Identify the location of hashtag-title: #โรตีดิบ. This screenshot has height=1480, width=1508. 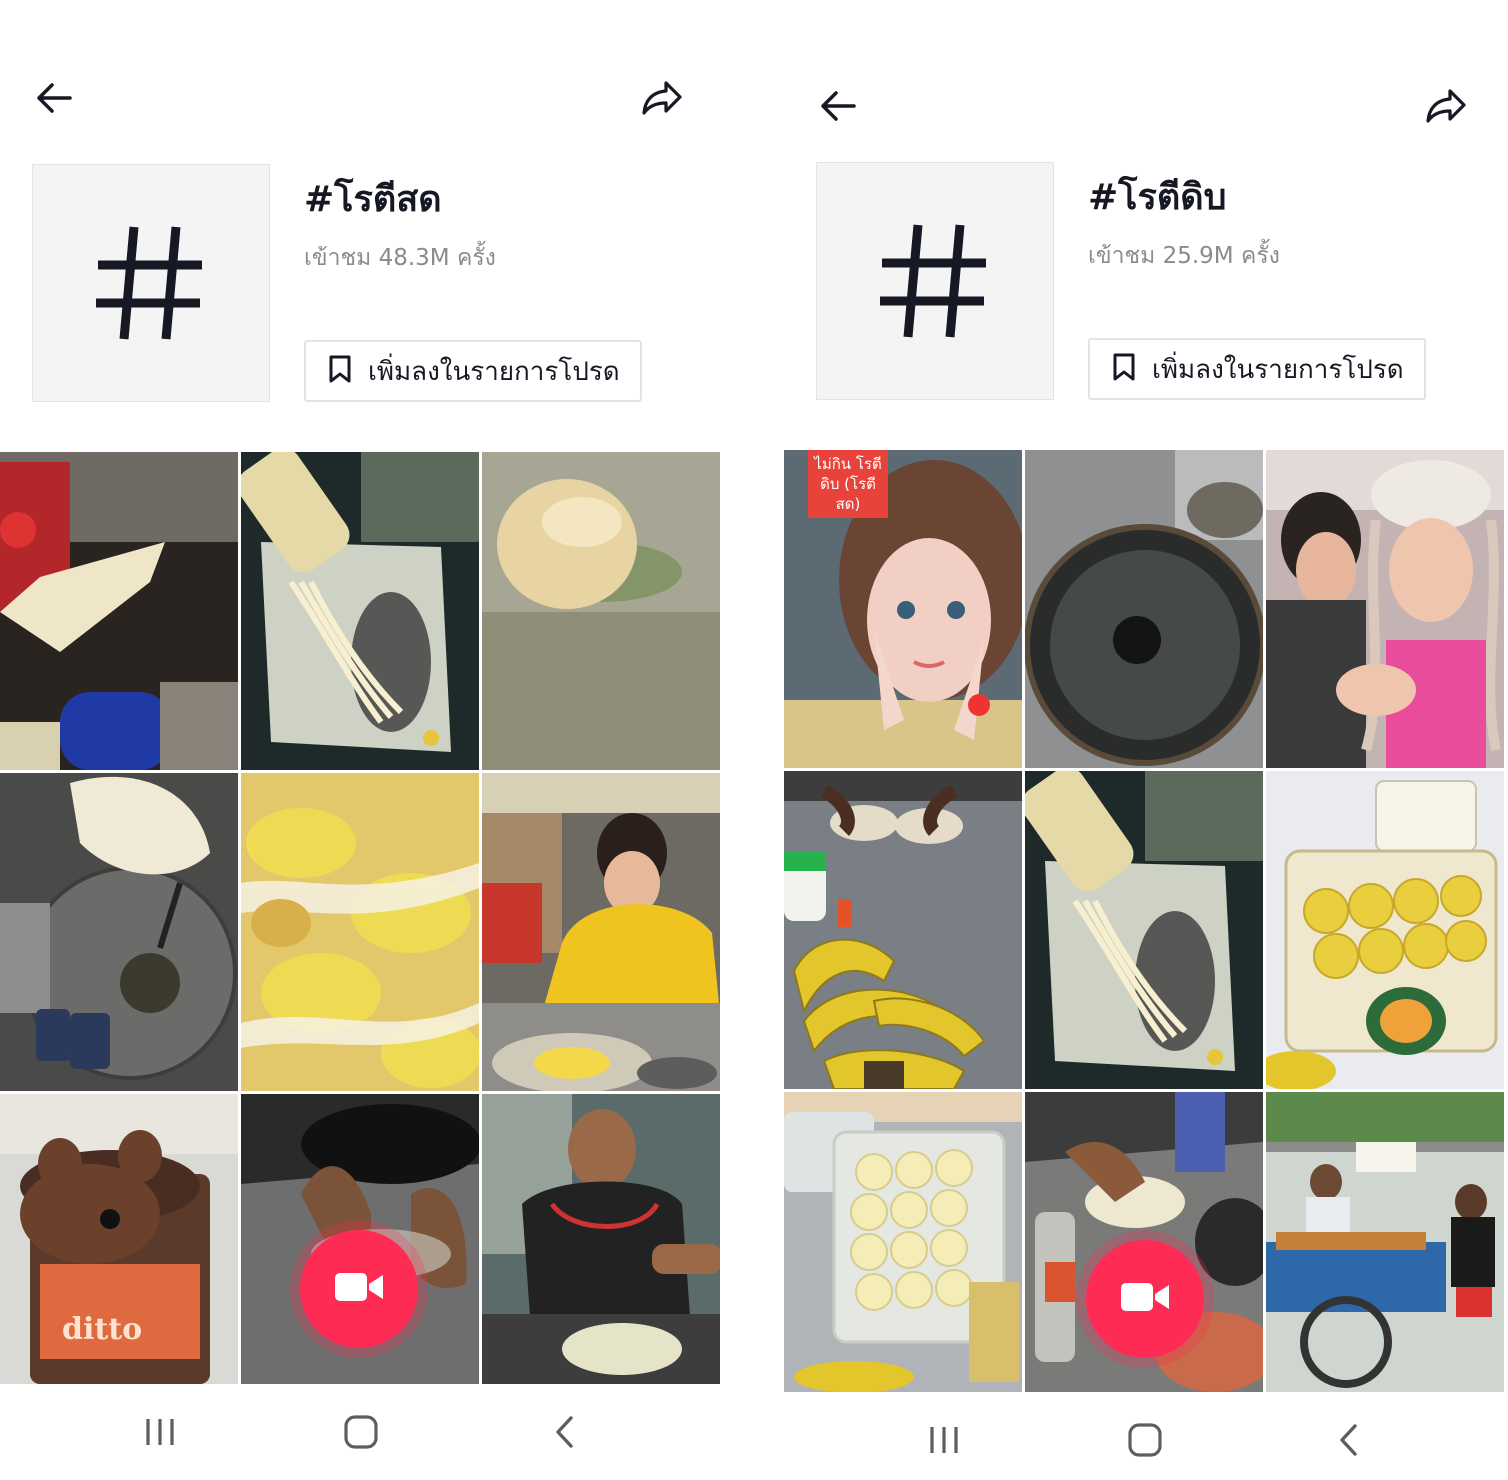
(1157, 197).